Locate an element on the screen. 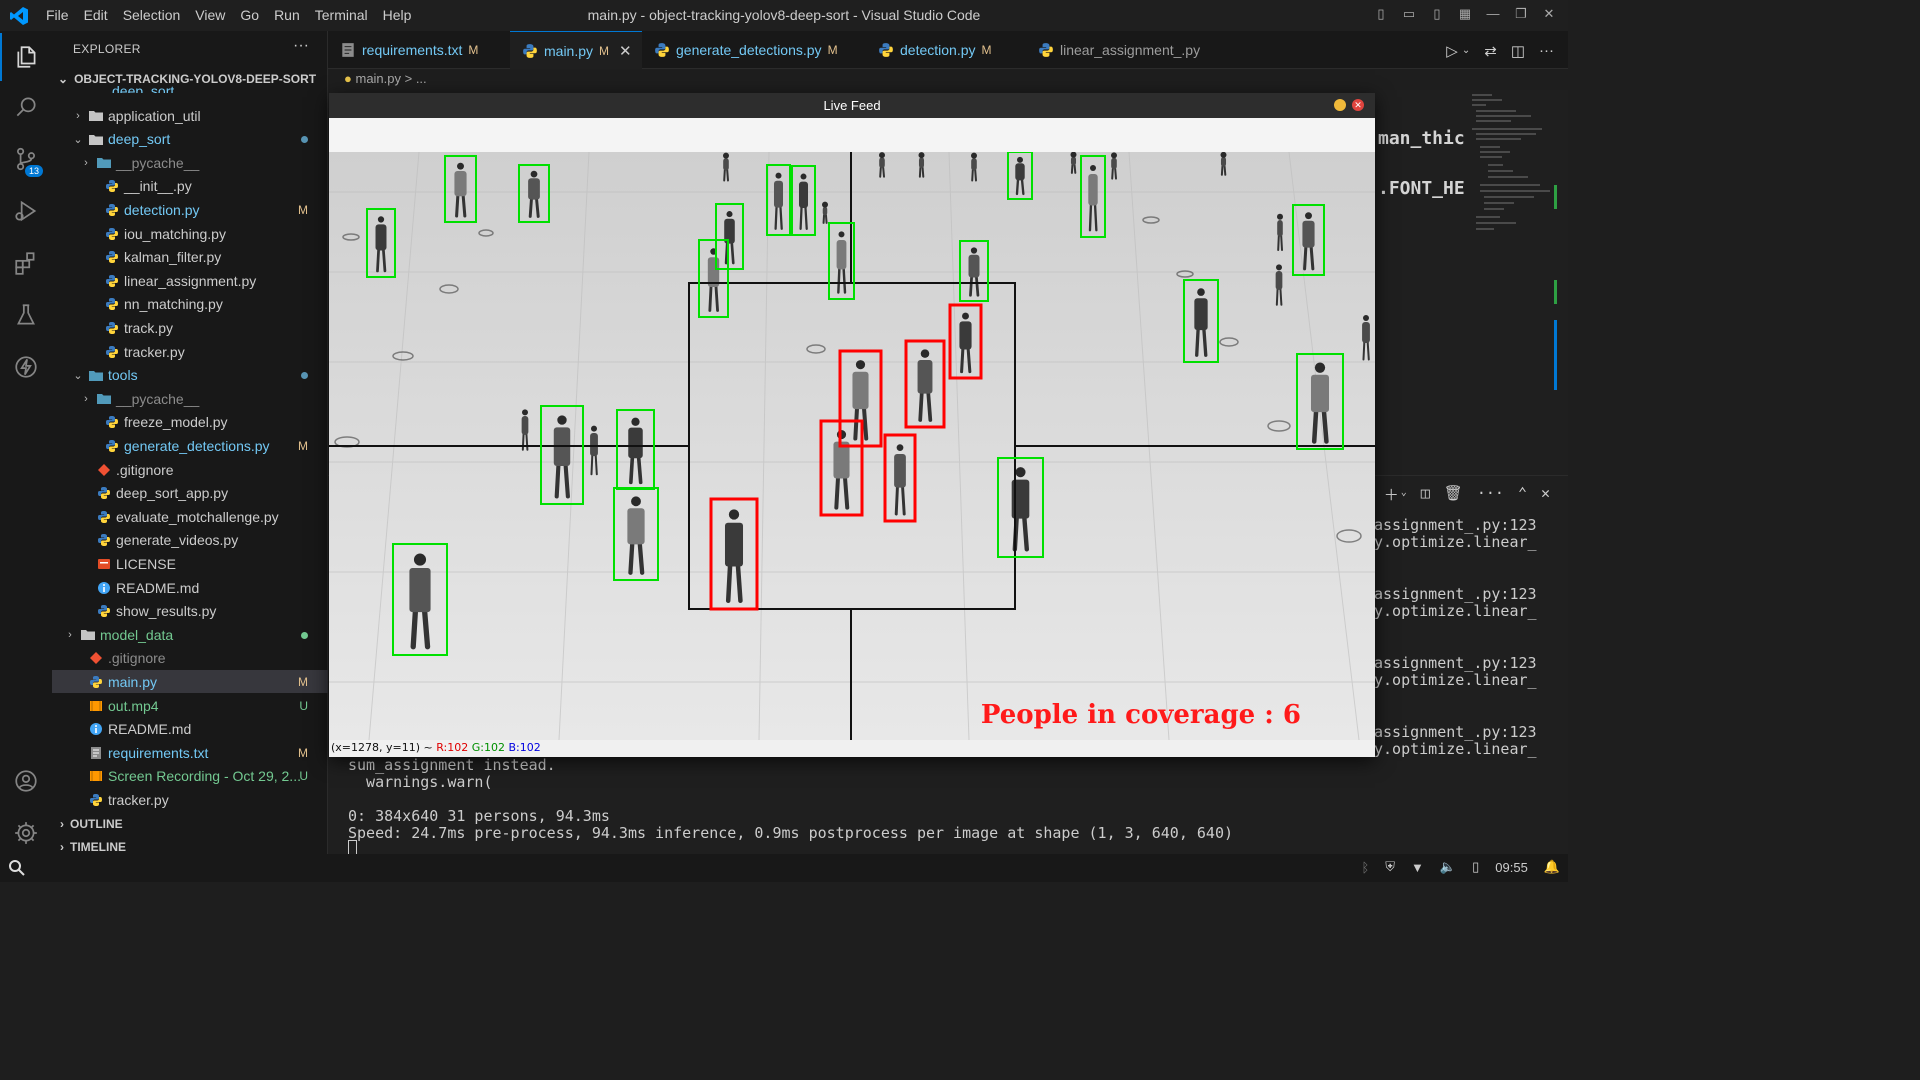 The height and width of the screenshot is (1080, 1920). testing-icon is located at coordinates (26, 315).